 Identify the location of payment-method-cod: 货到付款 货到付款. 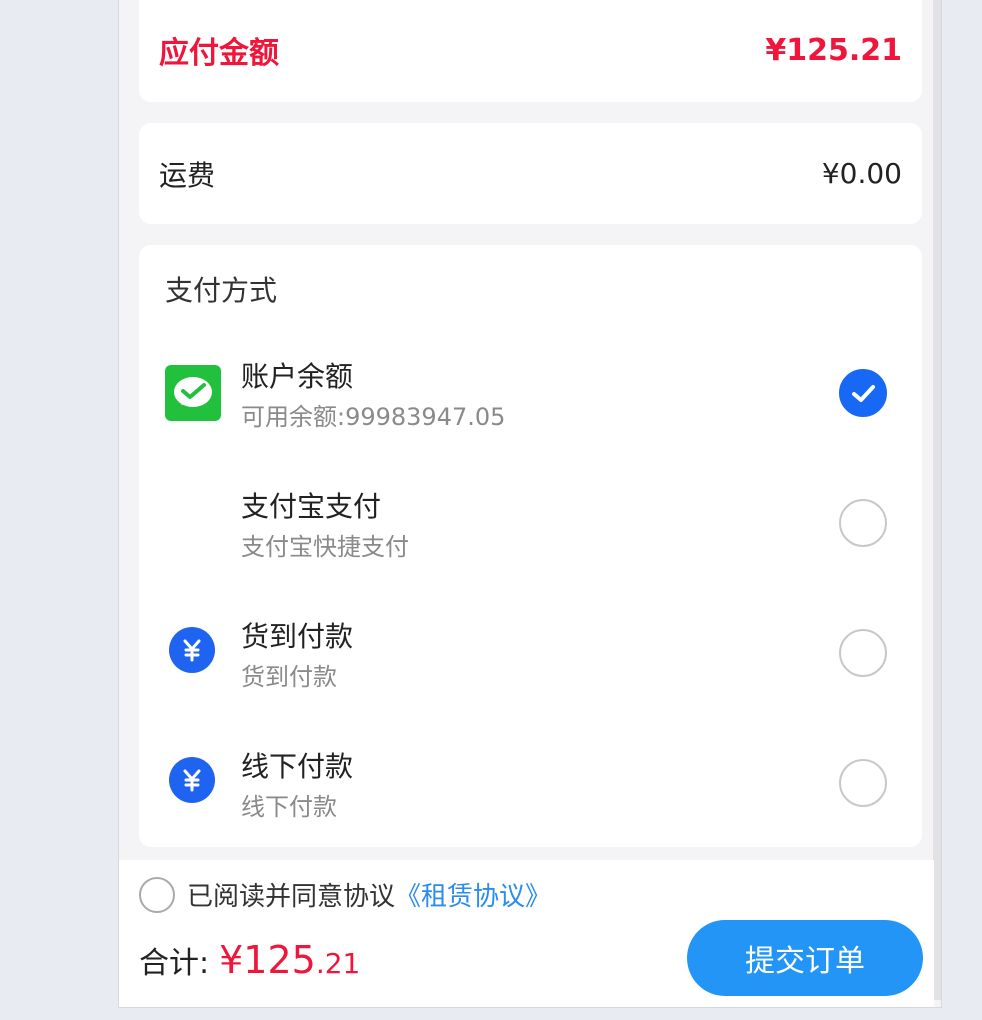
(530, 662).